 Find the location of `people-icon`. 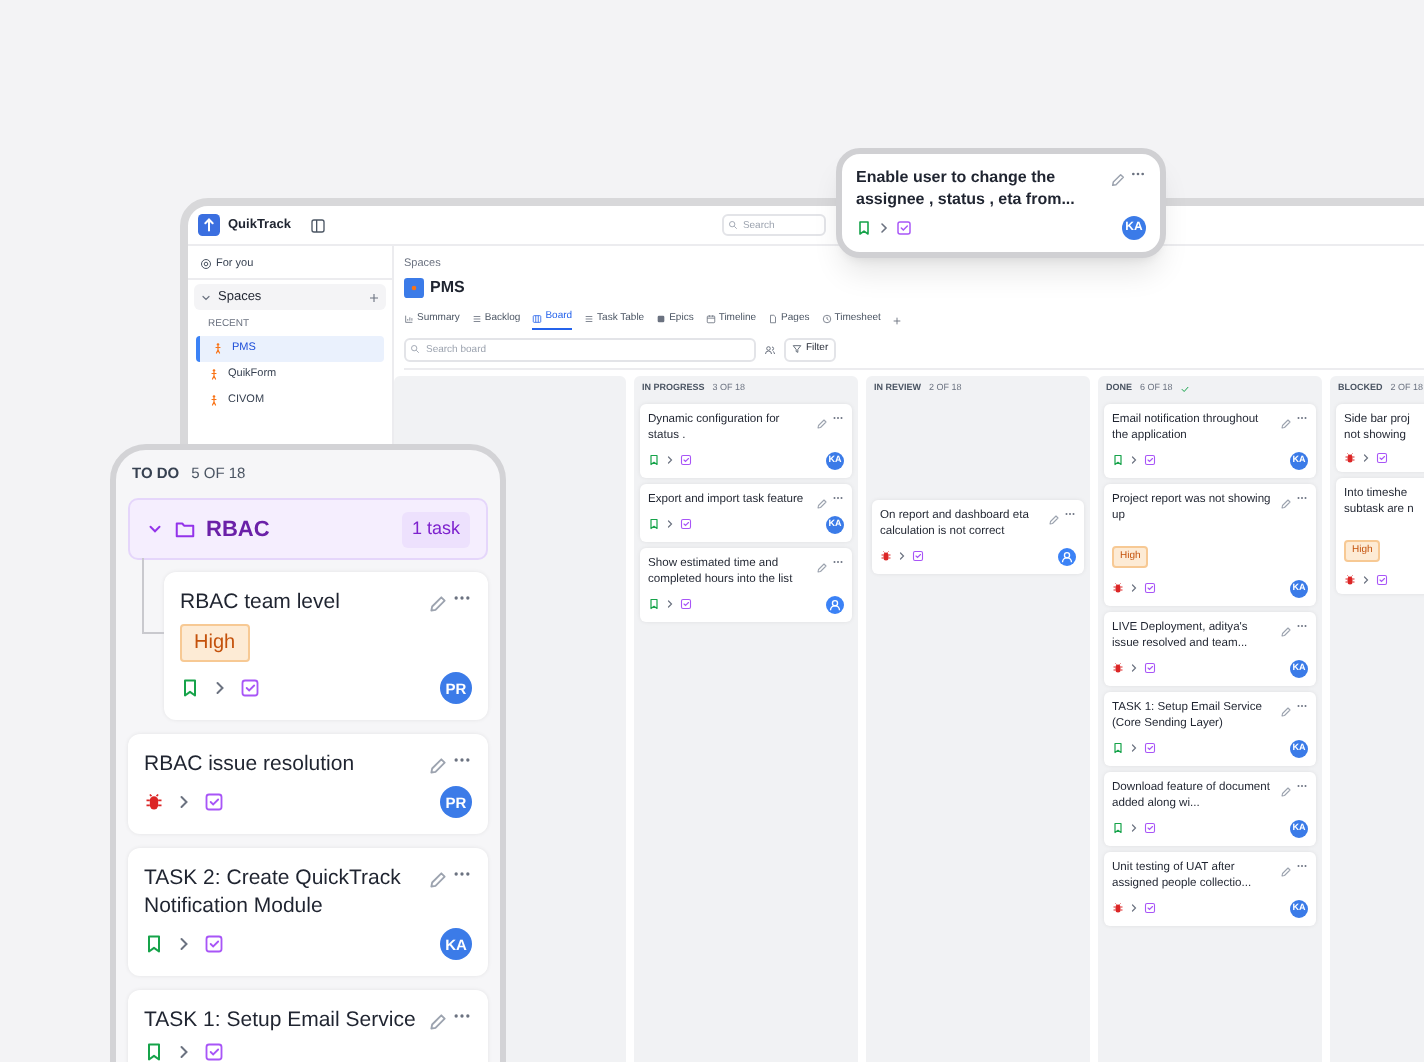

people-icon is located at coordinates (770, 349).